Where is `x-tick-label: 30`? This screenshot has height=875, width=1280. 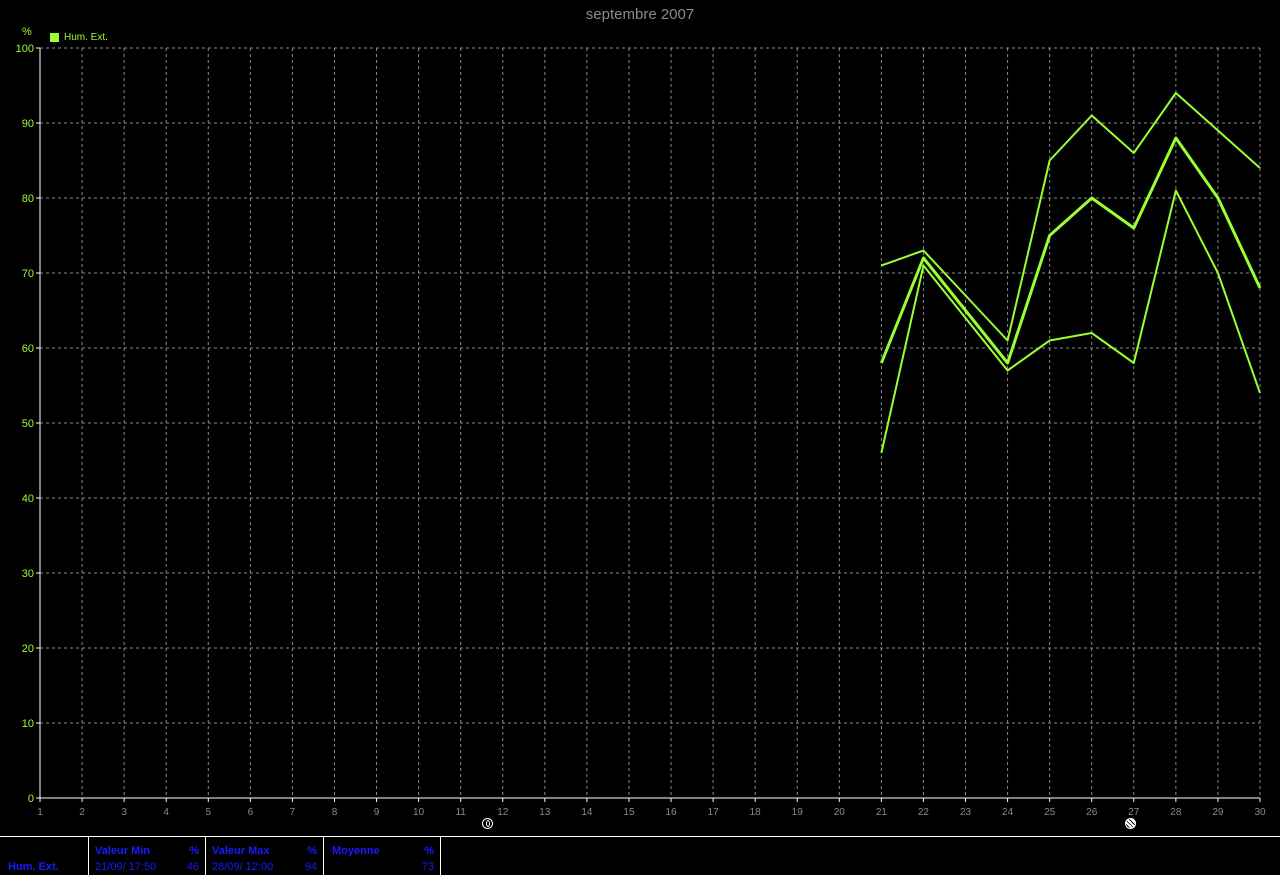 x-tick-label: 30 is located at coordinates (1260, 812).